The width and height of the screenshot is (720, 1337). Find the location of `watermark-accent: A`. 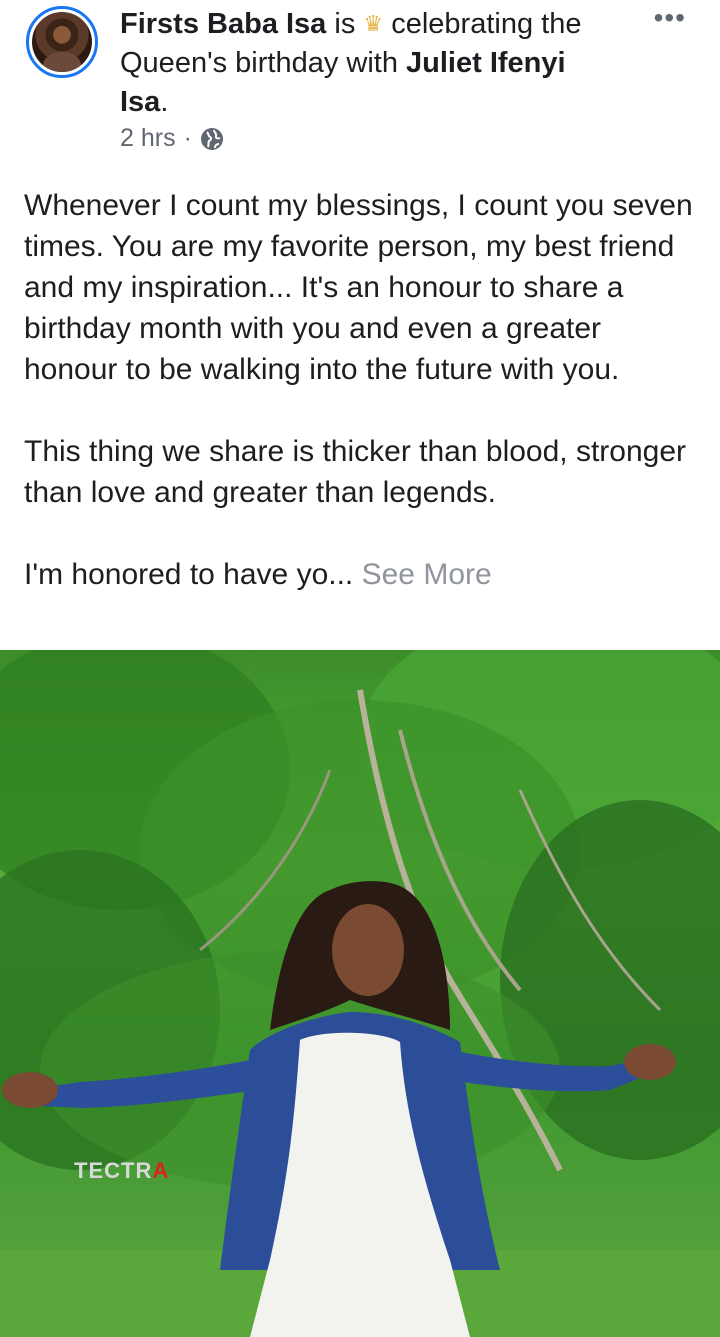

watermark-accent: A is located at coordinates (161, 1170).